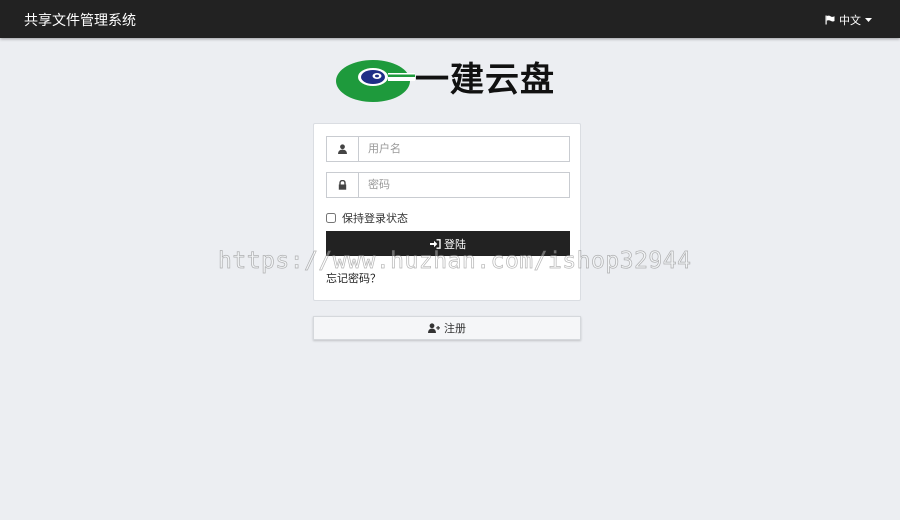 This screenshot has height=520, width=900. Describe the element at coordinates (80, 20) in the screenshot. I see `app-title: 共享文件管理系统` at that location.